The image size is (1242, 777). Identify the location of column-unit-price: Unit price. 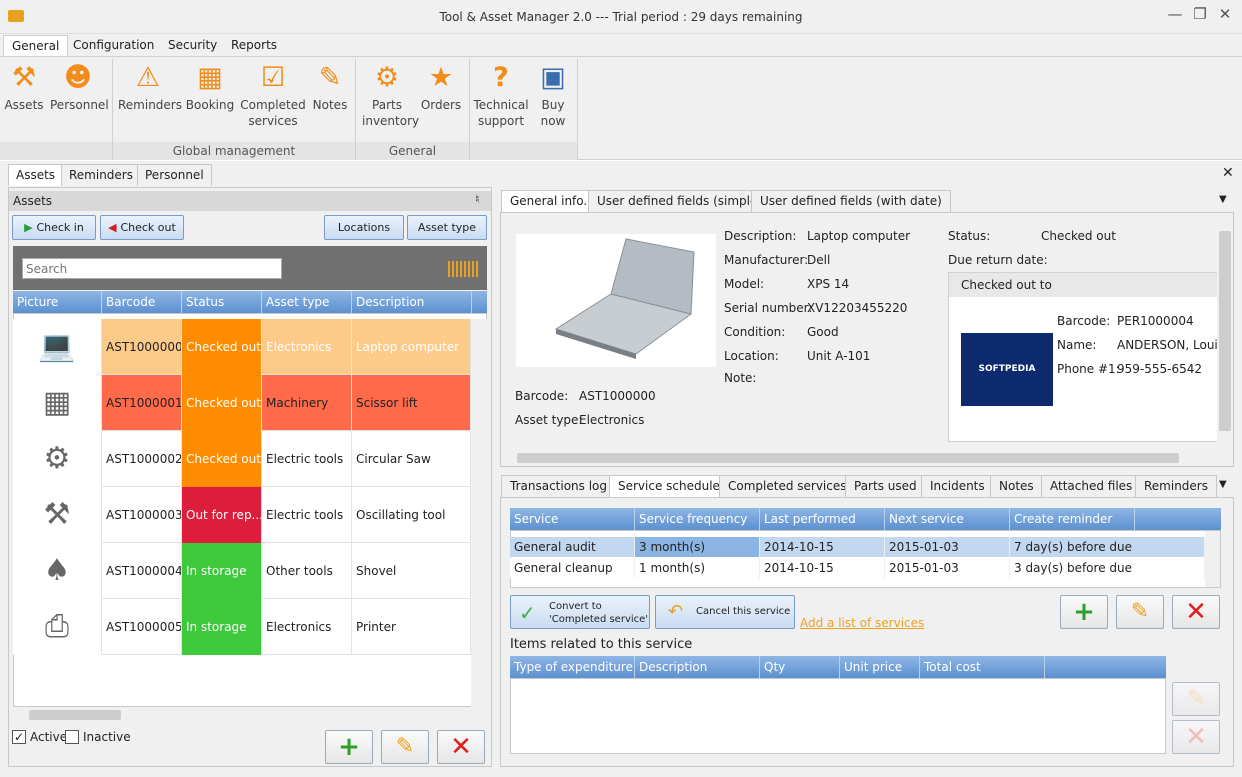
(880, 667).